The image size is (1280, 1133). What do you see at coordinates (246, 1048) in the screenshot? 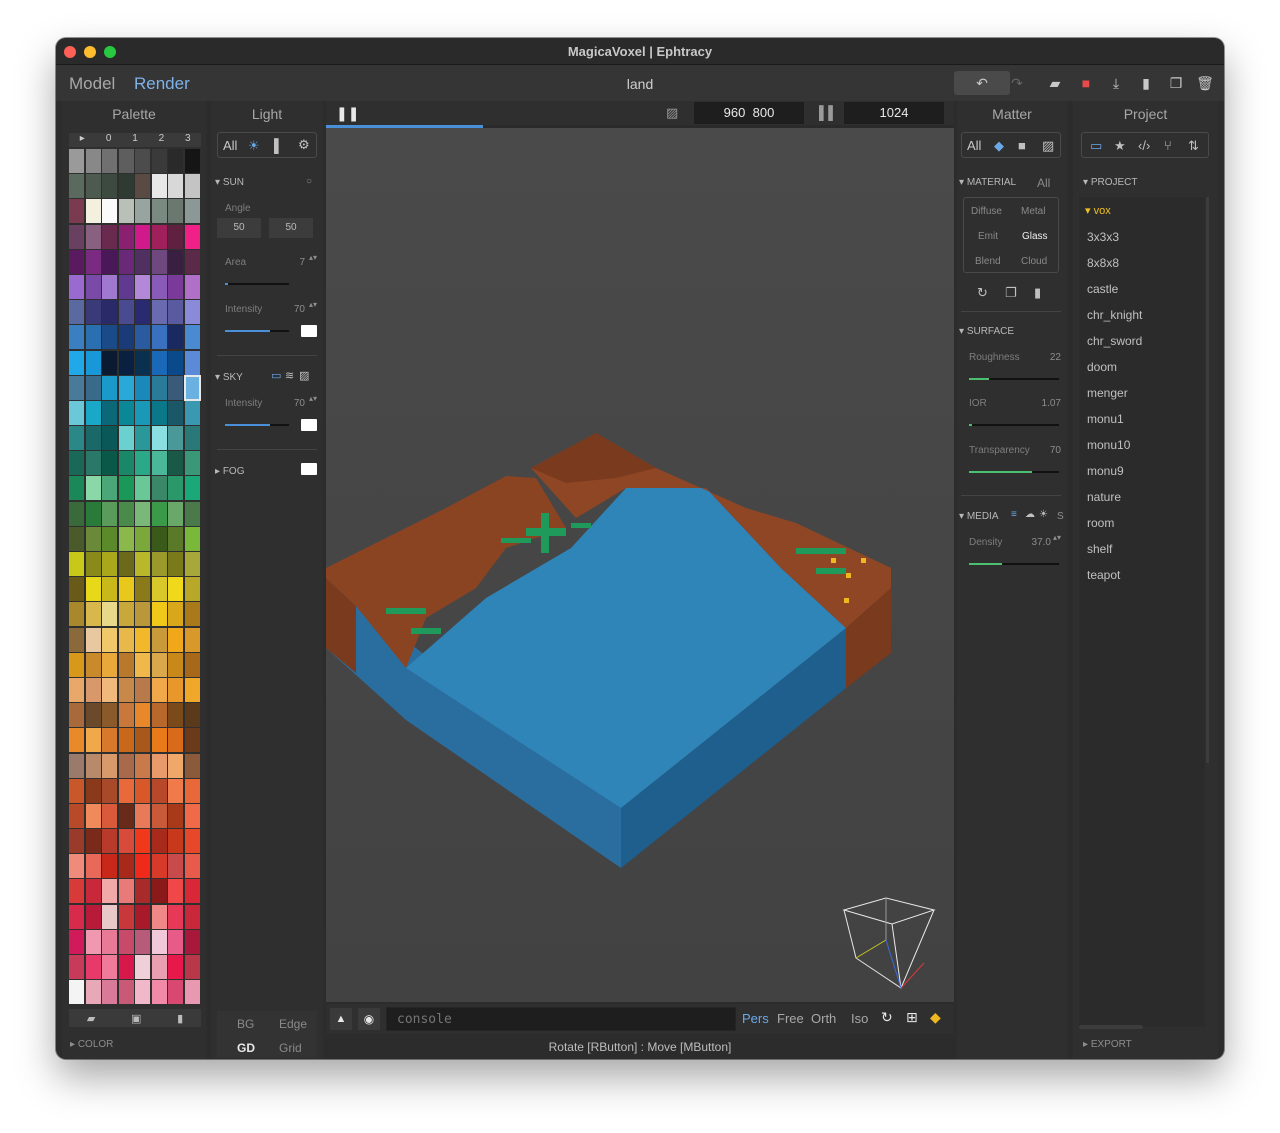
I see `gd-toggle: GD` at bounding box center [246, 1048].